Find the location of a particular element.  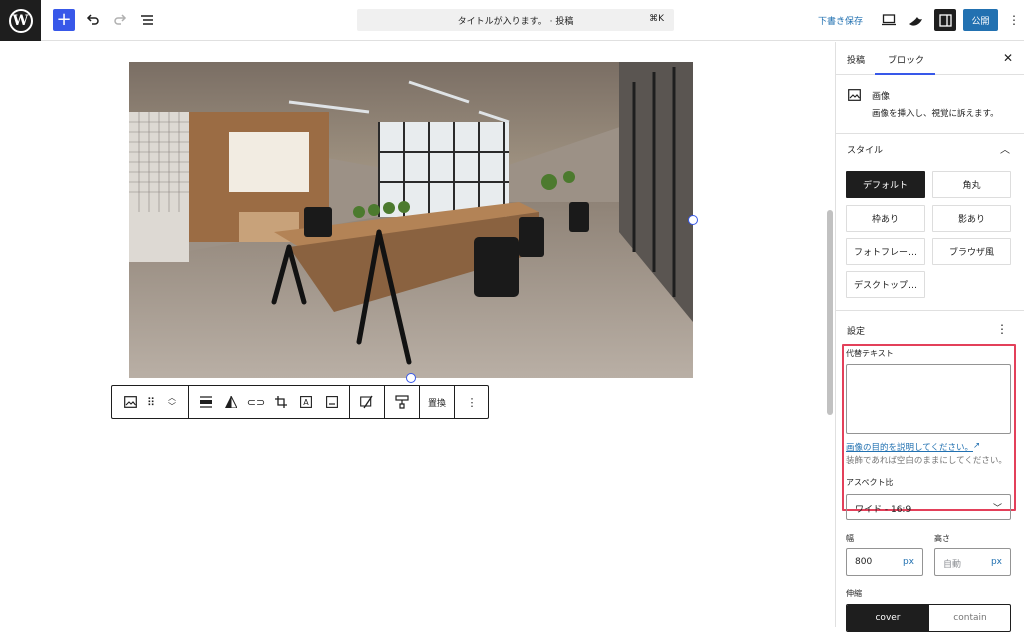

scale-option-cover: cover is located at coordinates (888, 618).